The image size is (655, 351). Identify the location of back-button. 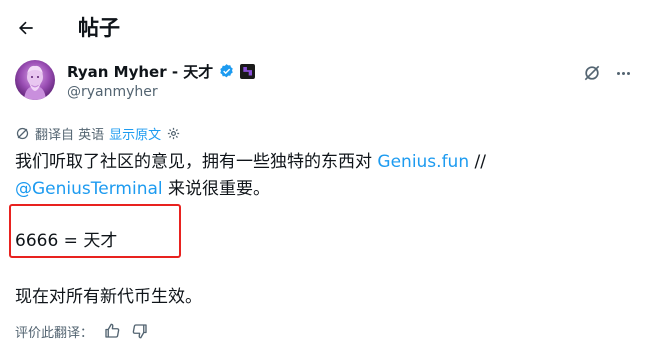
(26, 28).